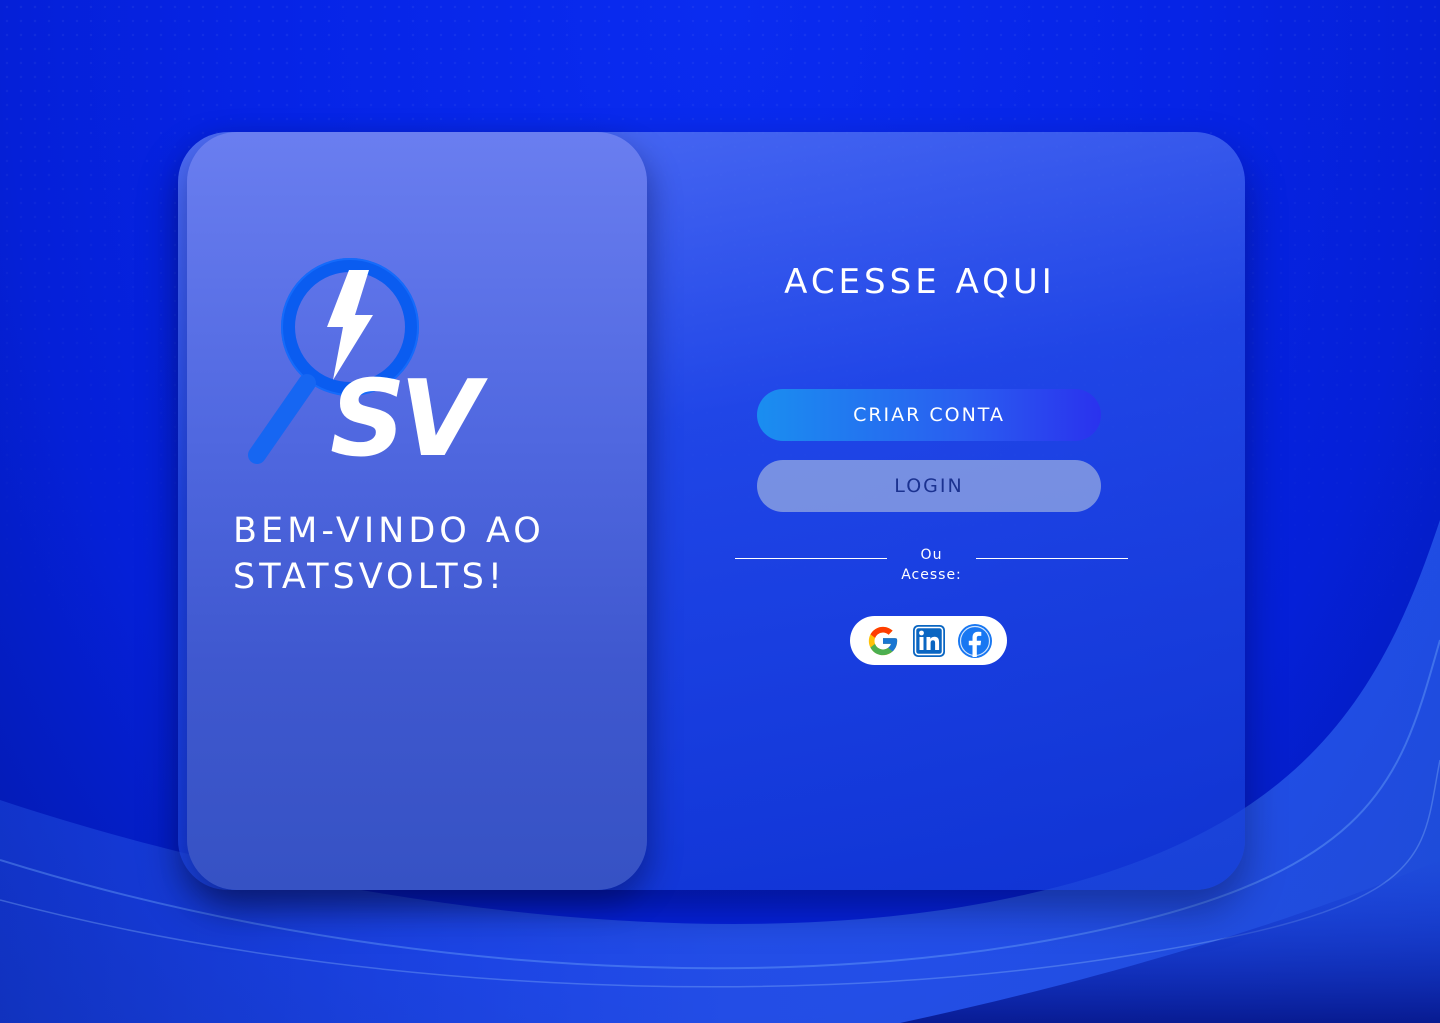 This screenshot has width=1440, height=1023. I want to click on or-label: Ou, so click(931, 555).